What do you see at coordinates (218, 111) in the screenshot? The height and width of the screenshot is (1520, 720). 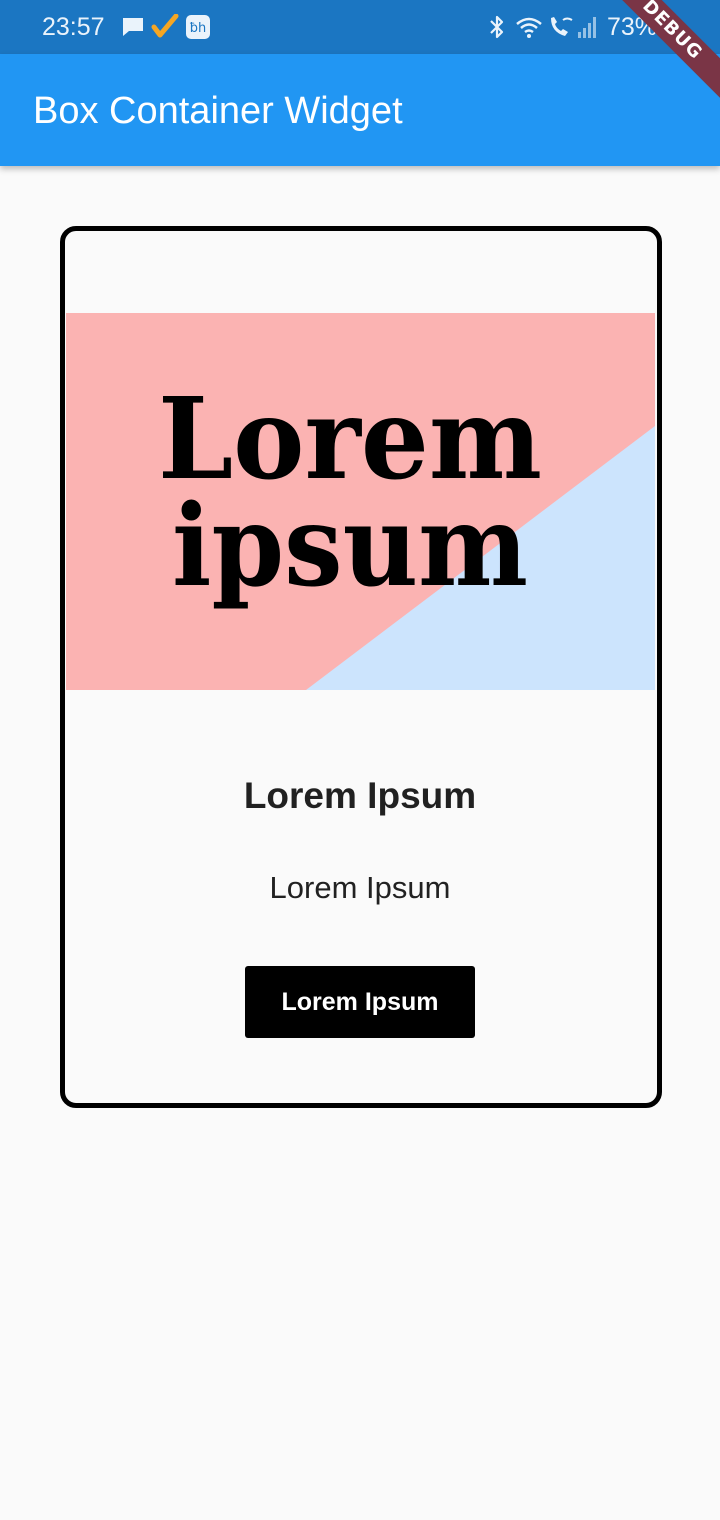 I see `page-title: Box Container Widget` at bounding box center [218, 111].